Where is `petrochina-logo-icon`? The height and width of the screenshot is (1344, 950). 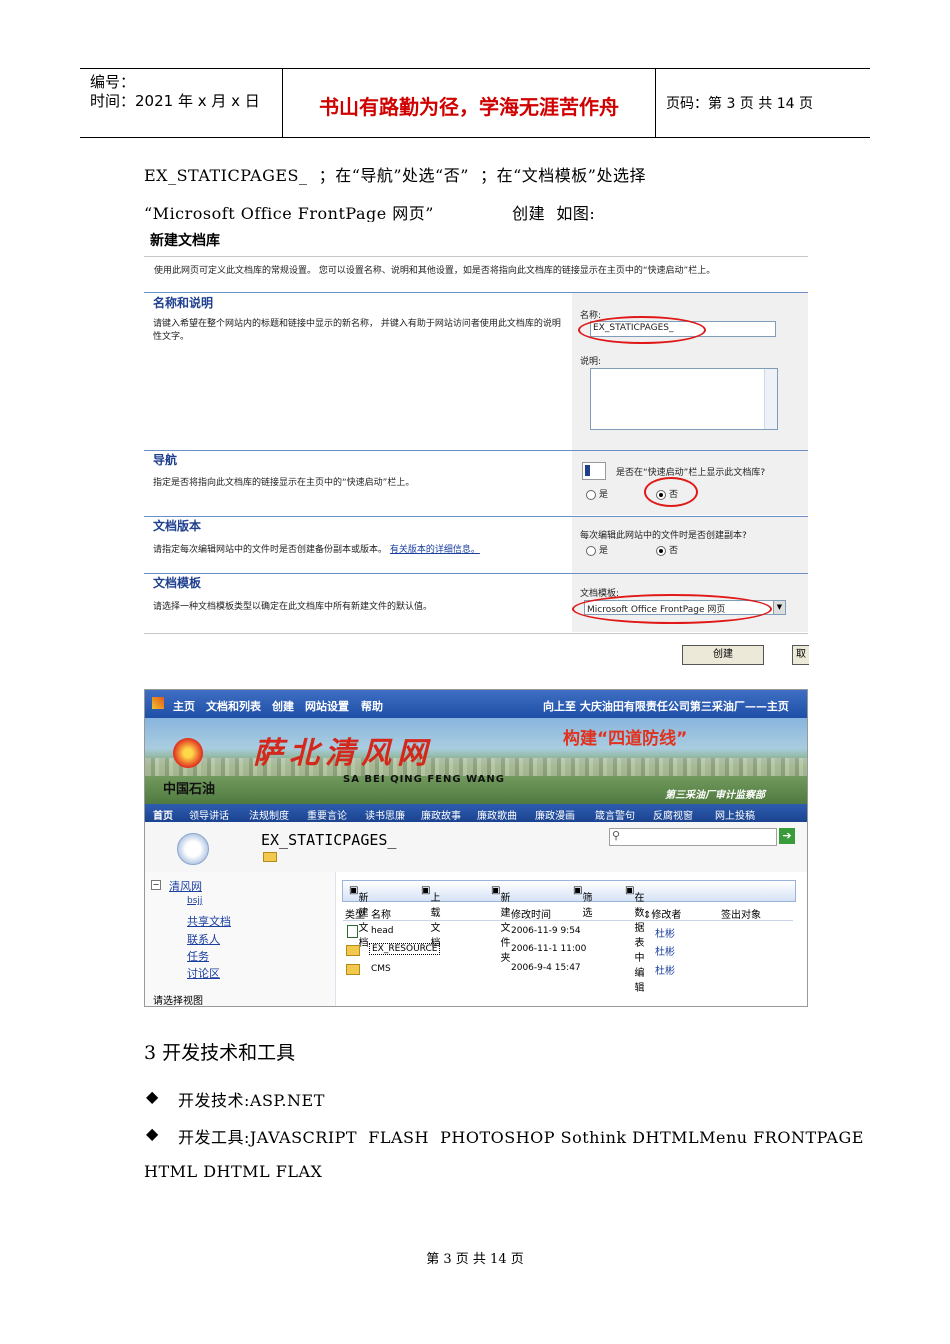 petrochina-logo-icon is located at coordinates (188, 753).